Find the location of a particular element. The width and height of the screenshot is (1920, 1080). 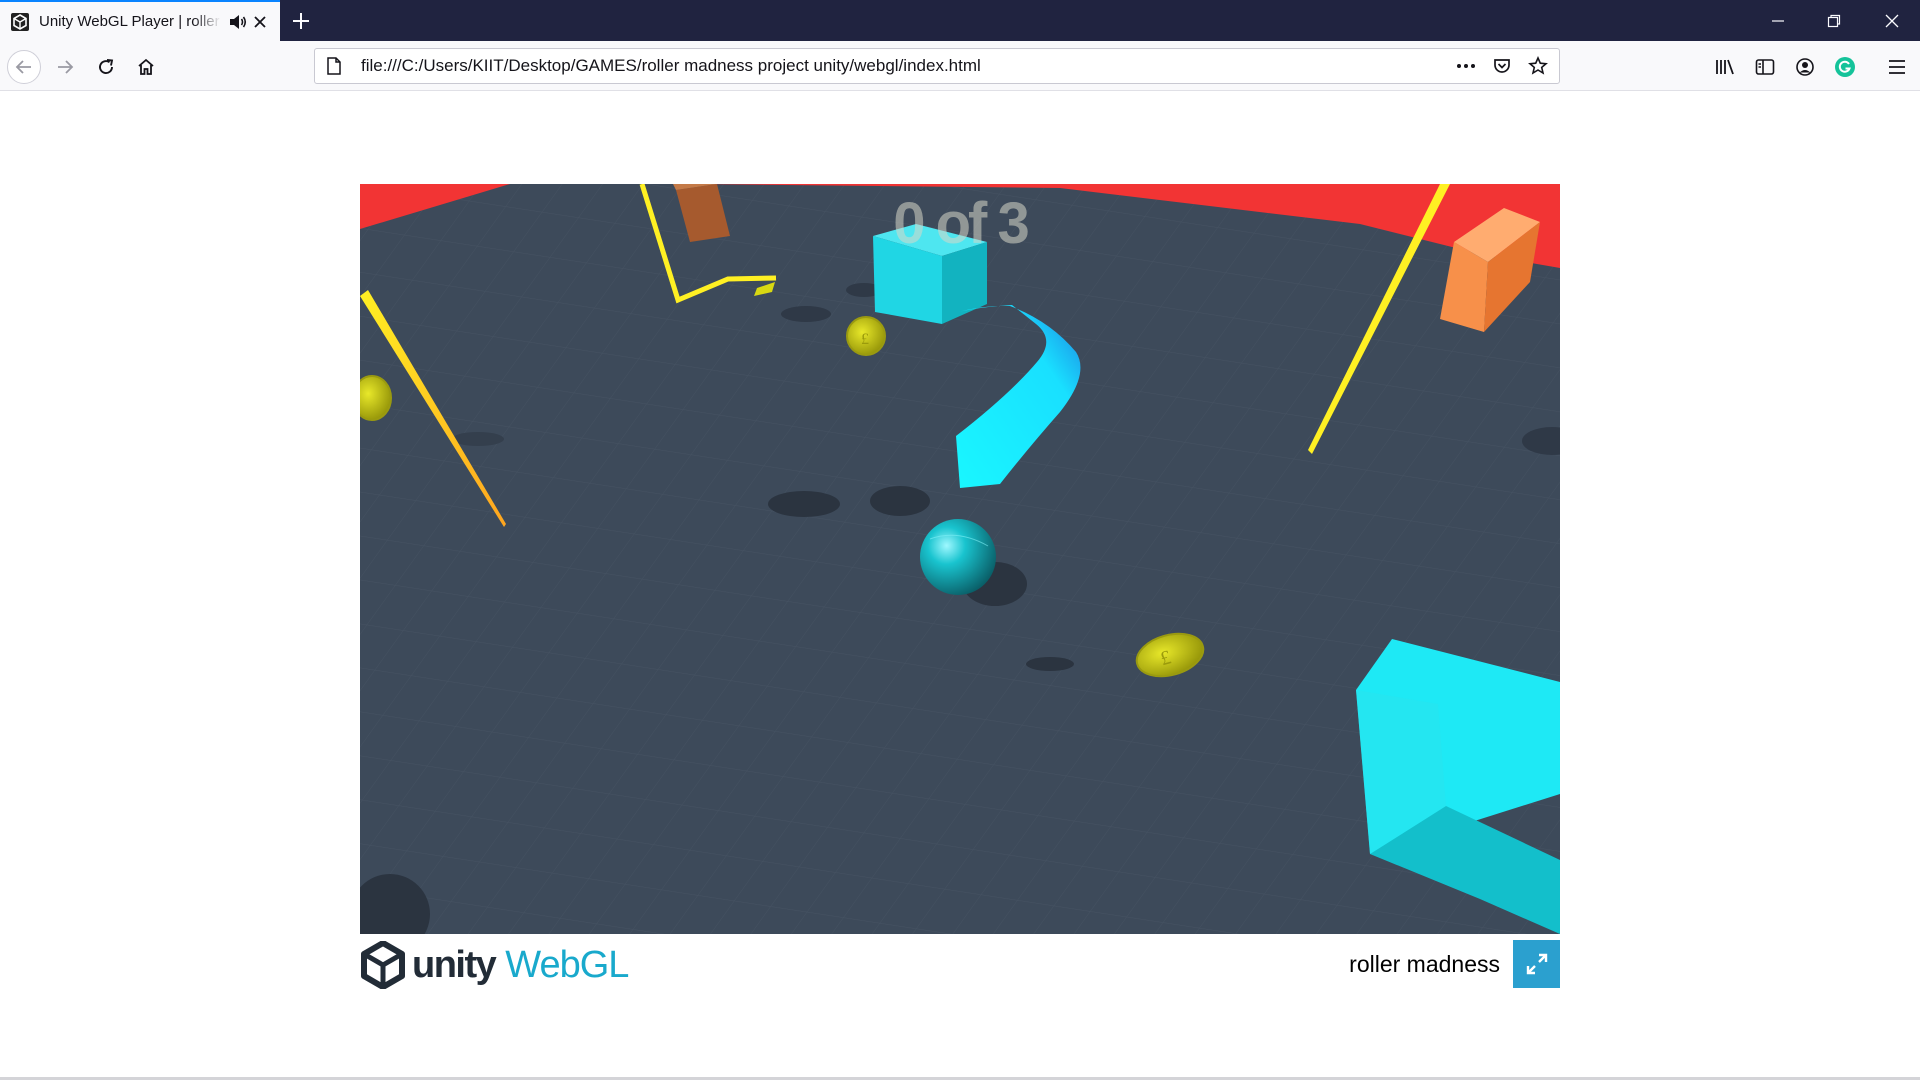

webgl-wordmark: WebGL is located at coordinates (567, 964).